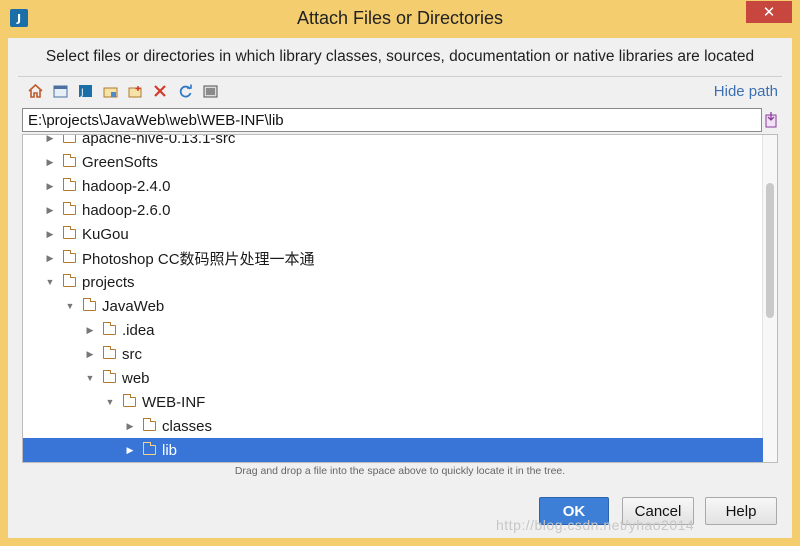  What do you see at coordinates (133, 306) in the screenshot?
I see `tree-row-label: JavaWeb` at bounding box center [133, 306].